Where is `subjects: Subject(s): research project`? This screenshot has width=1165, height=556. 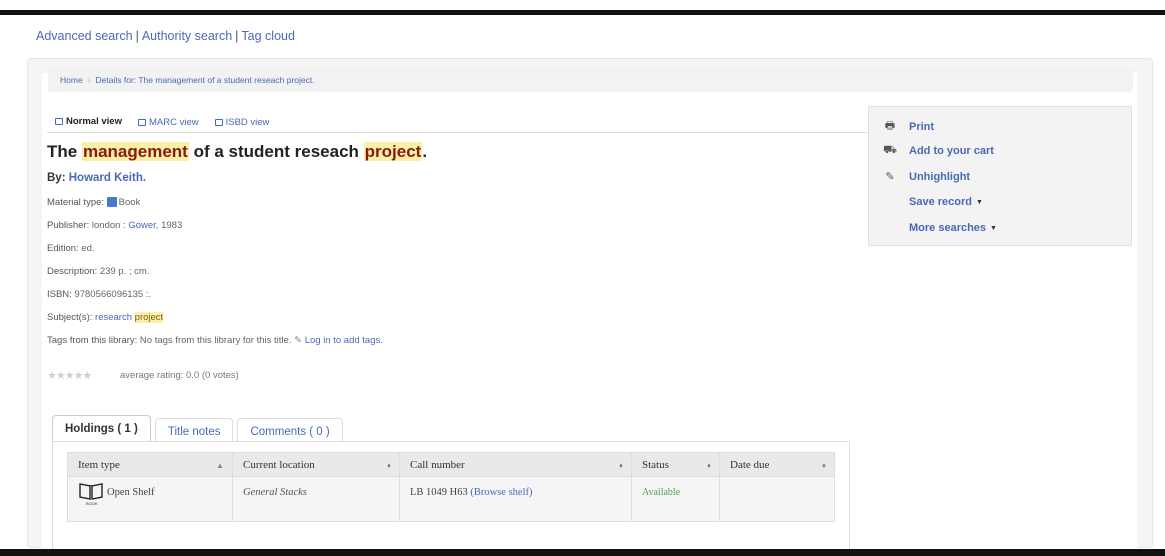 subjects: Subject(s): research project is located at coordinates (105, 317).